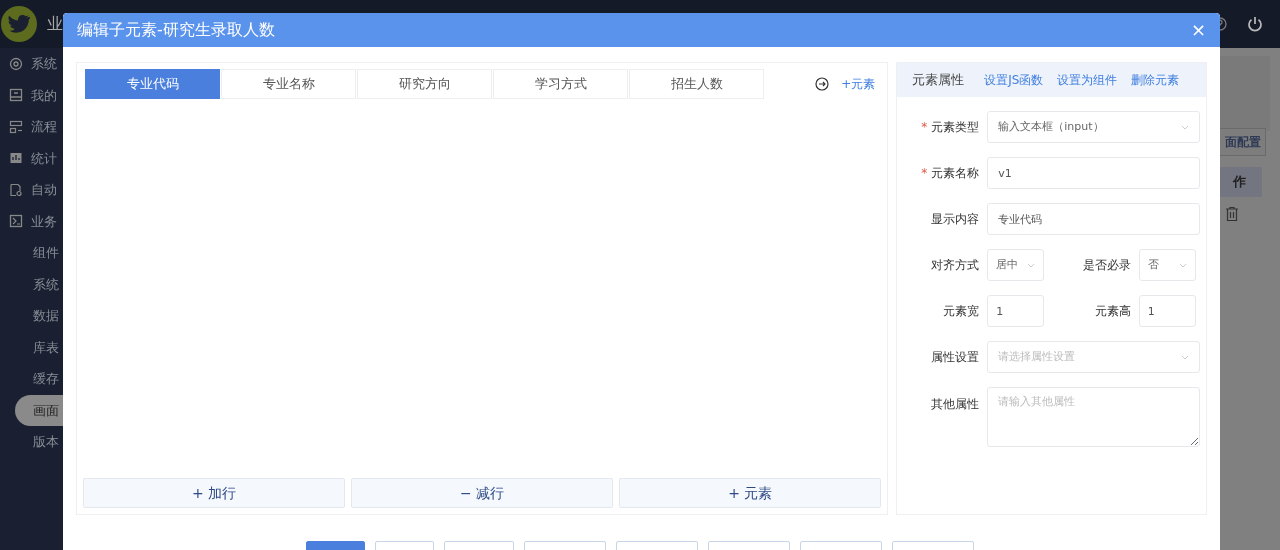  I want to click on flow-icon, so click(16, 126).